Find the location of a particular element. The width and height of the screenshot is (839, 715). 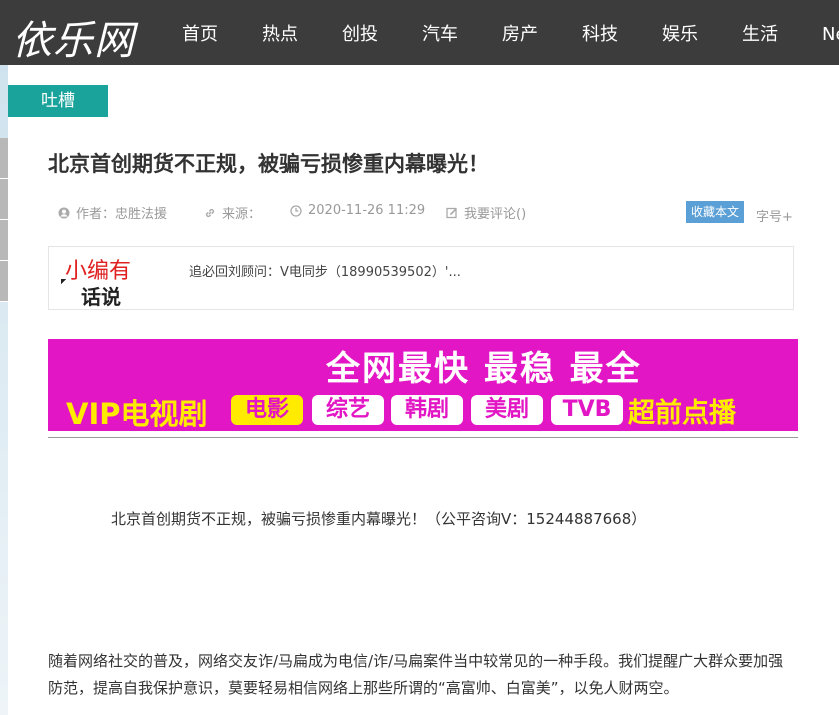

banner-pill: 美剧 is located at coordinates (507, 410).